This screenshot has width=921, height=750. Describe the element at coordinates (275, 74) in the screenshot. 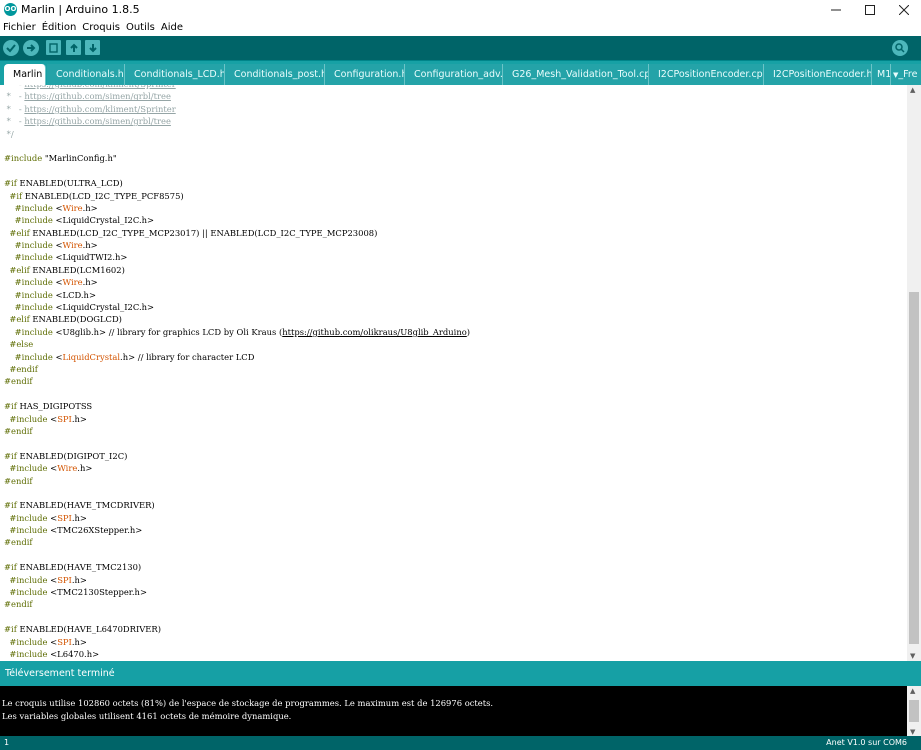

I see `tab-conditionals-post-h: Conditionals_post.h` at that location.